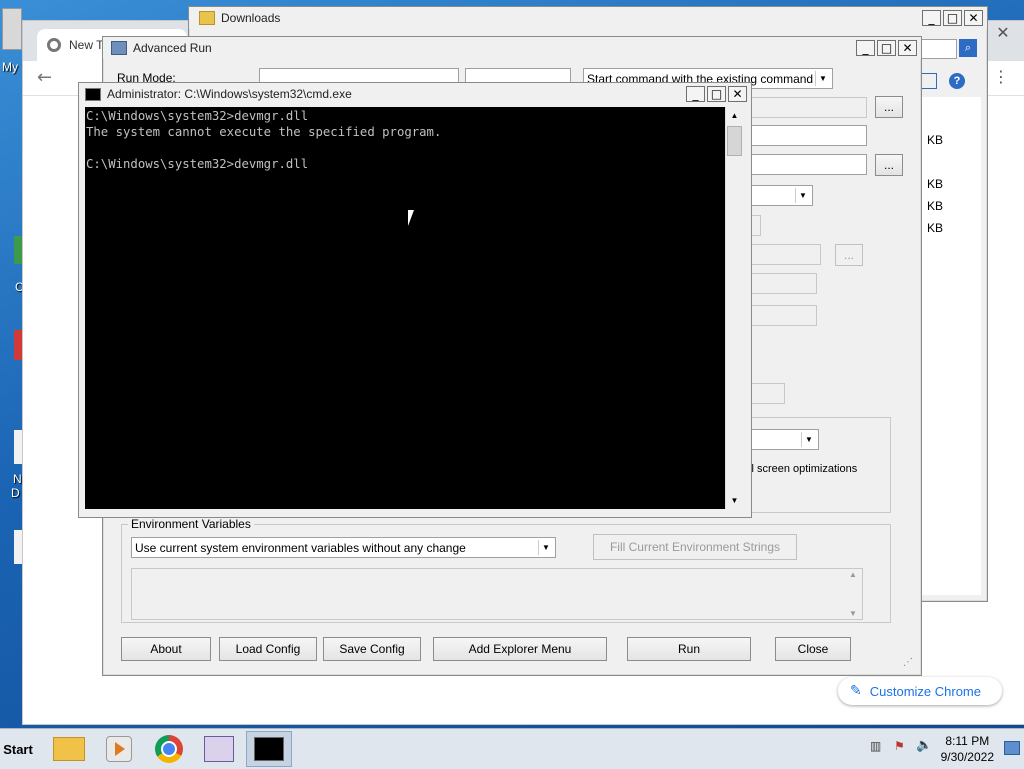 This screenshot has height=769, width=1024. What do you see at coordinates (968, 48) in the screenshot?
I see `search-icon: ⌕` at bounding box center [968, 48].